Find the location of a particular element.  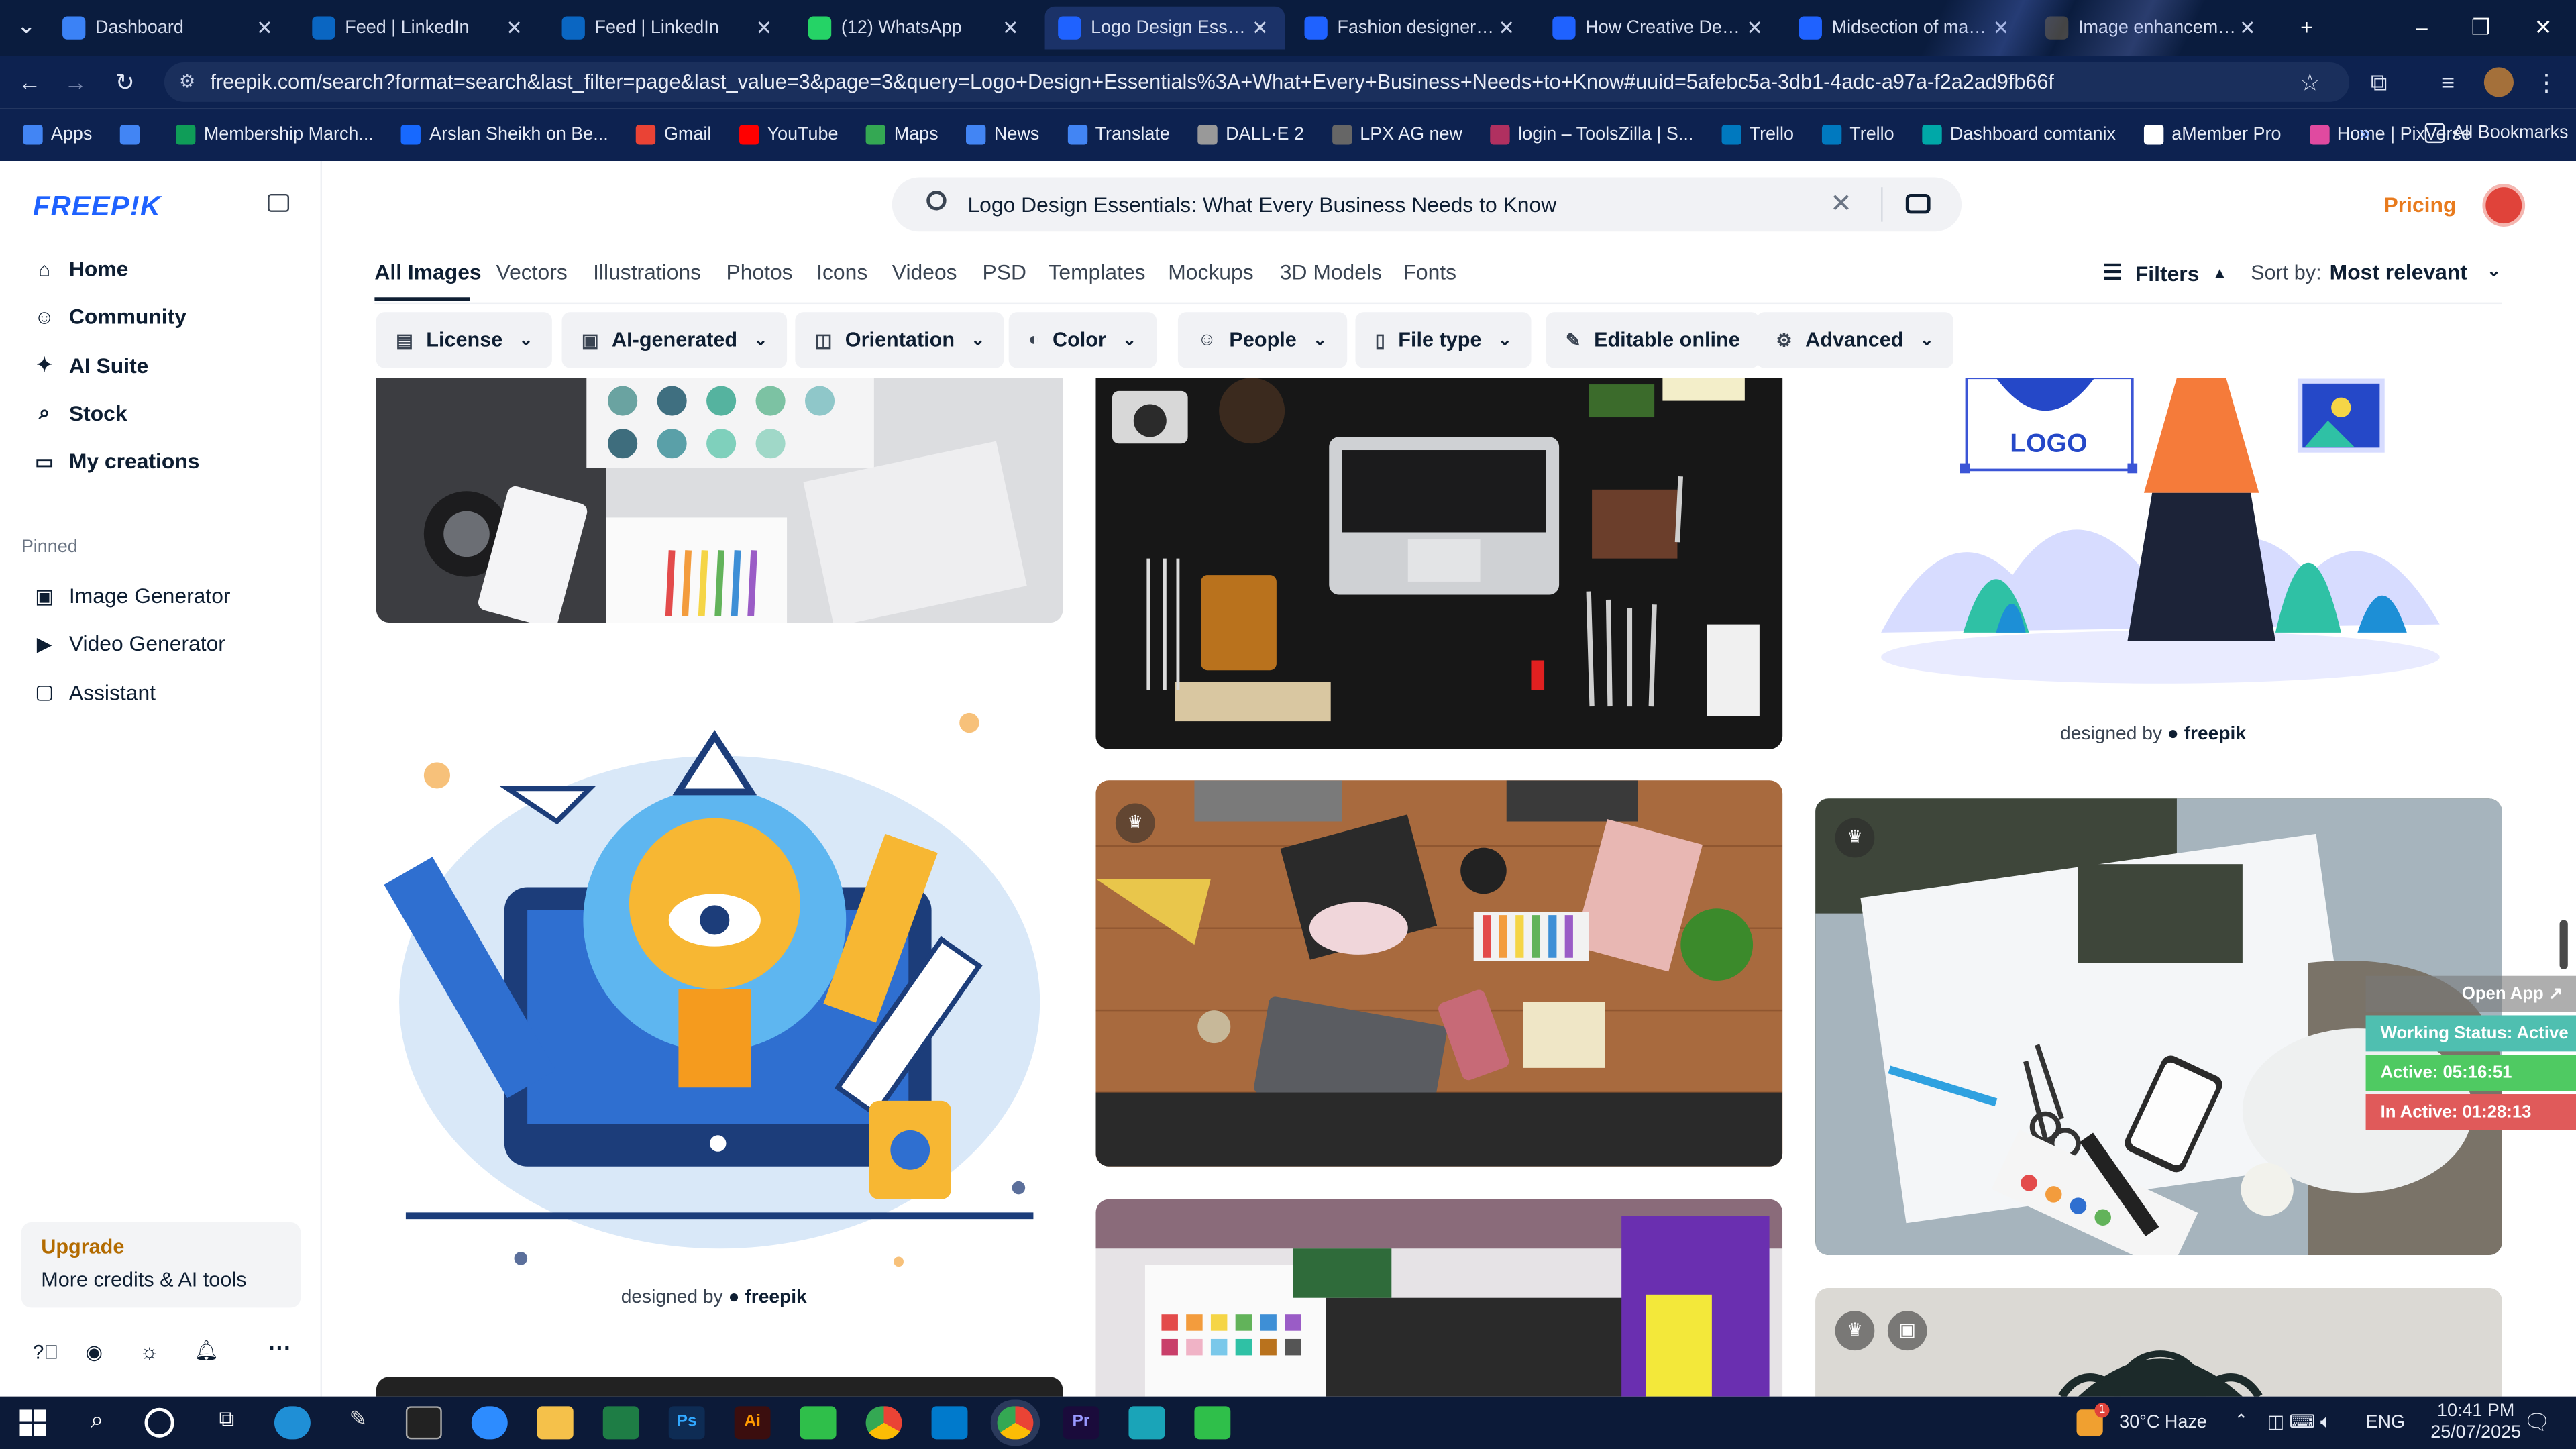

content-tab-3d-models: 3D Models is located at coordinates (1331, 272).